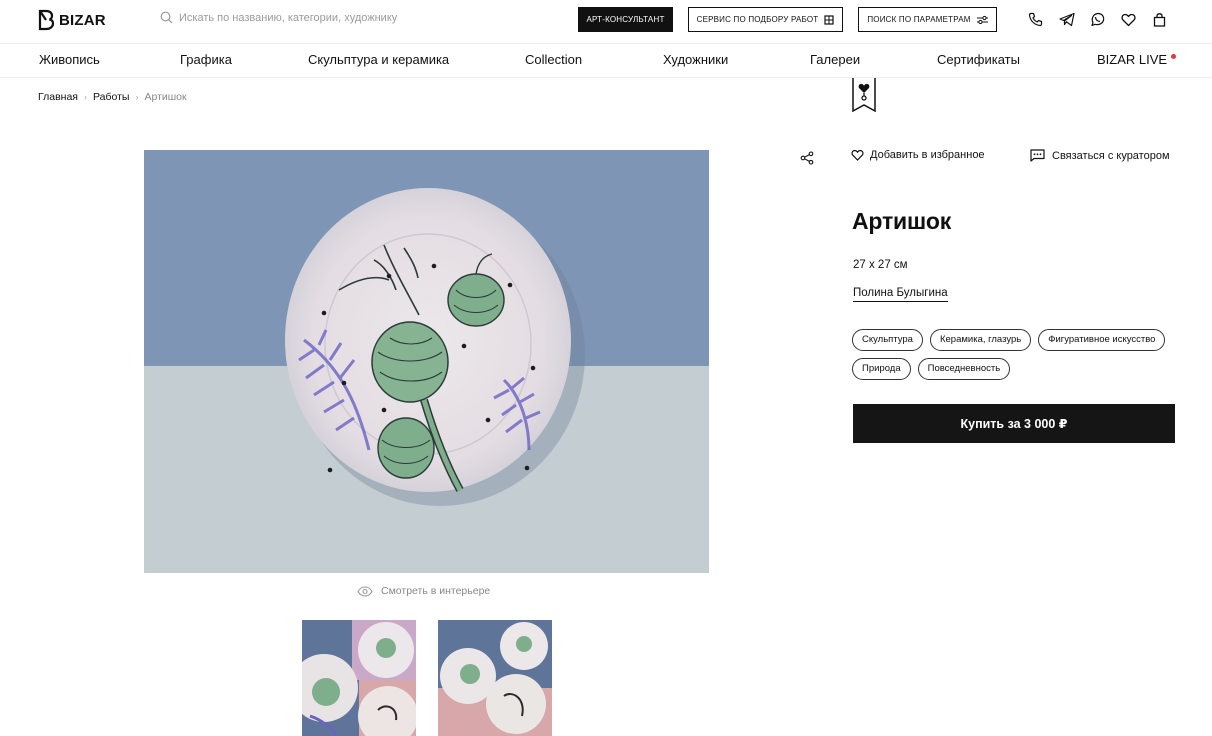  Describe the element at coordinates (964, 369) in the screenshot. I see `tag-everyday: Повседневность` at that location.